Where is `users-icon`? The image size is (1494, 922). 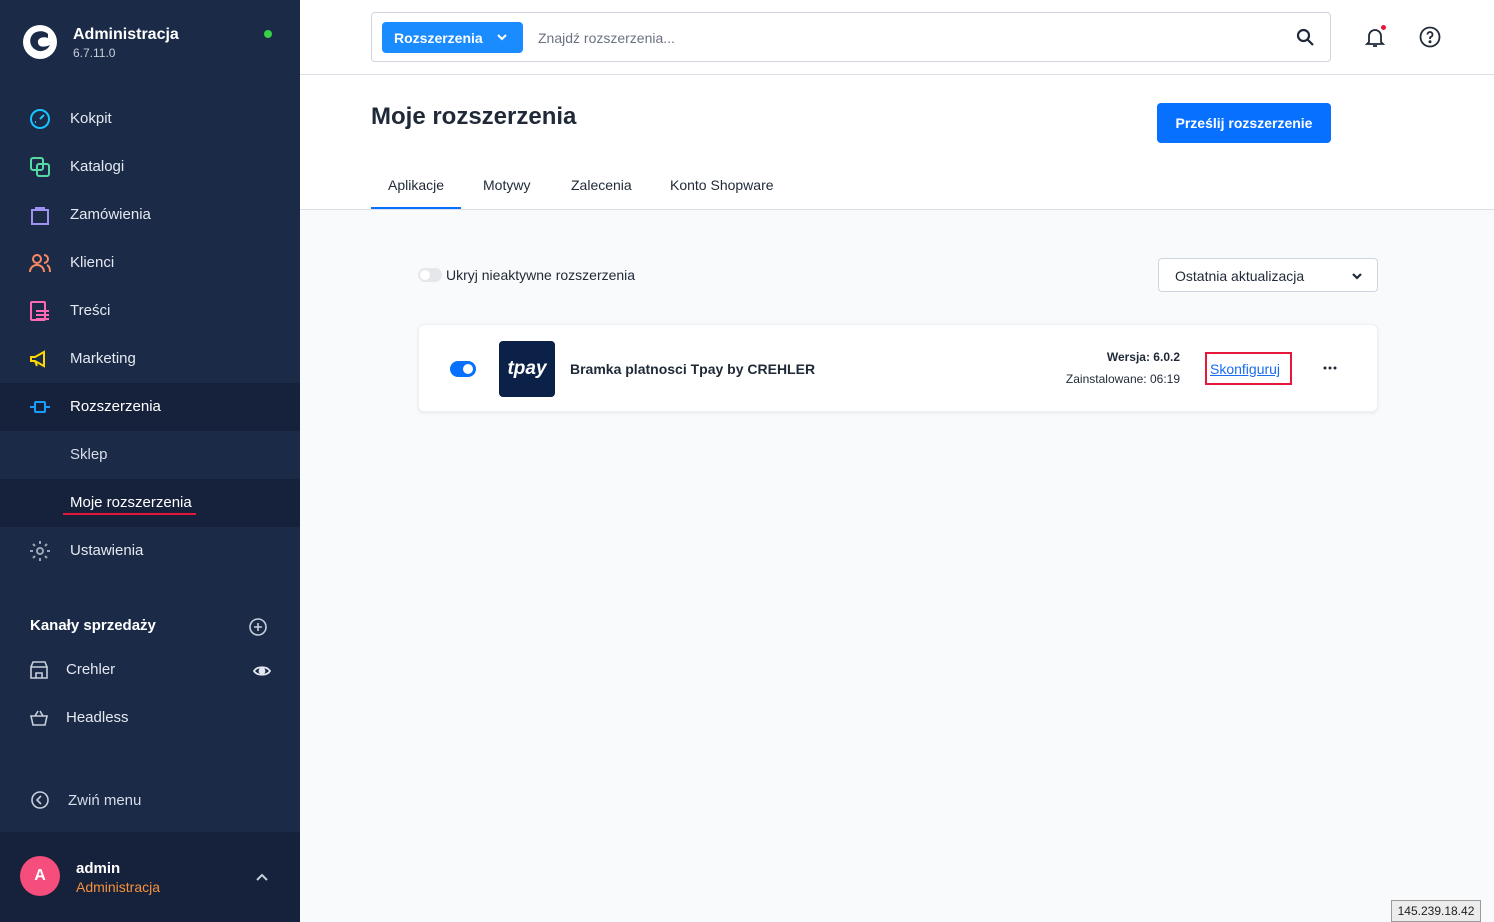 users-icon is located at coordinates (40, 263).